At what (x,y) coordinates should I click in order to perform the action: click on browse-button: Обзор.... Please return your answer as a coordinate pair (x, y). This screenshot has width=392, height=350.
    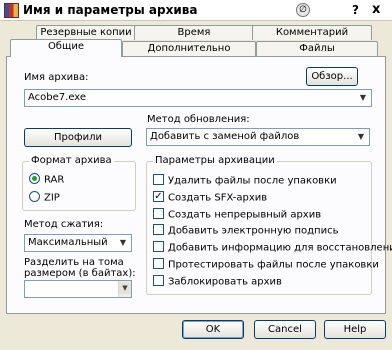
    Looking at the image, I should click on (332, 76).